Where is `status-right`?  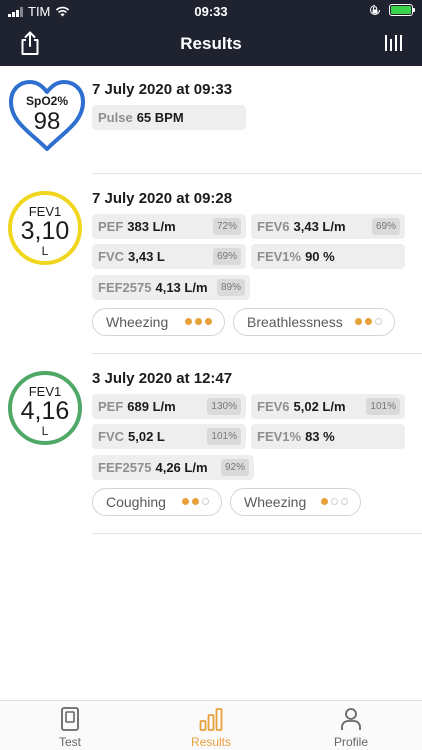
status-right is located at coordinates (392, 10).